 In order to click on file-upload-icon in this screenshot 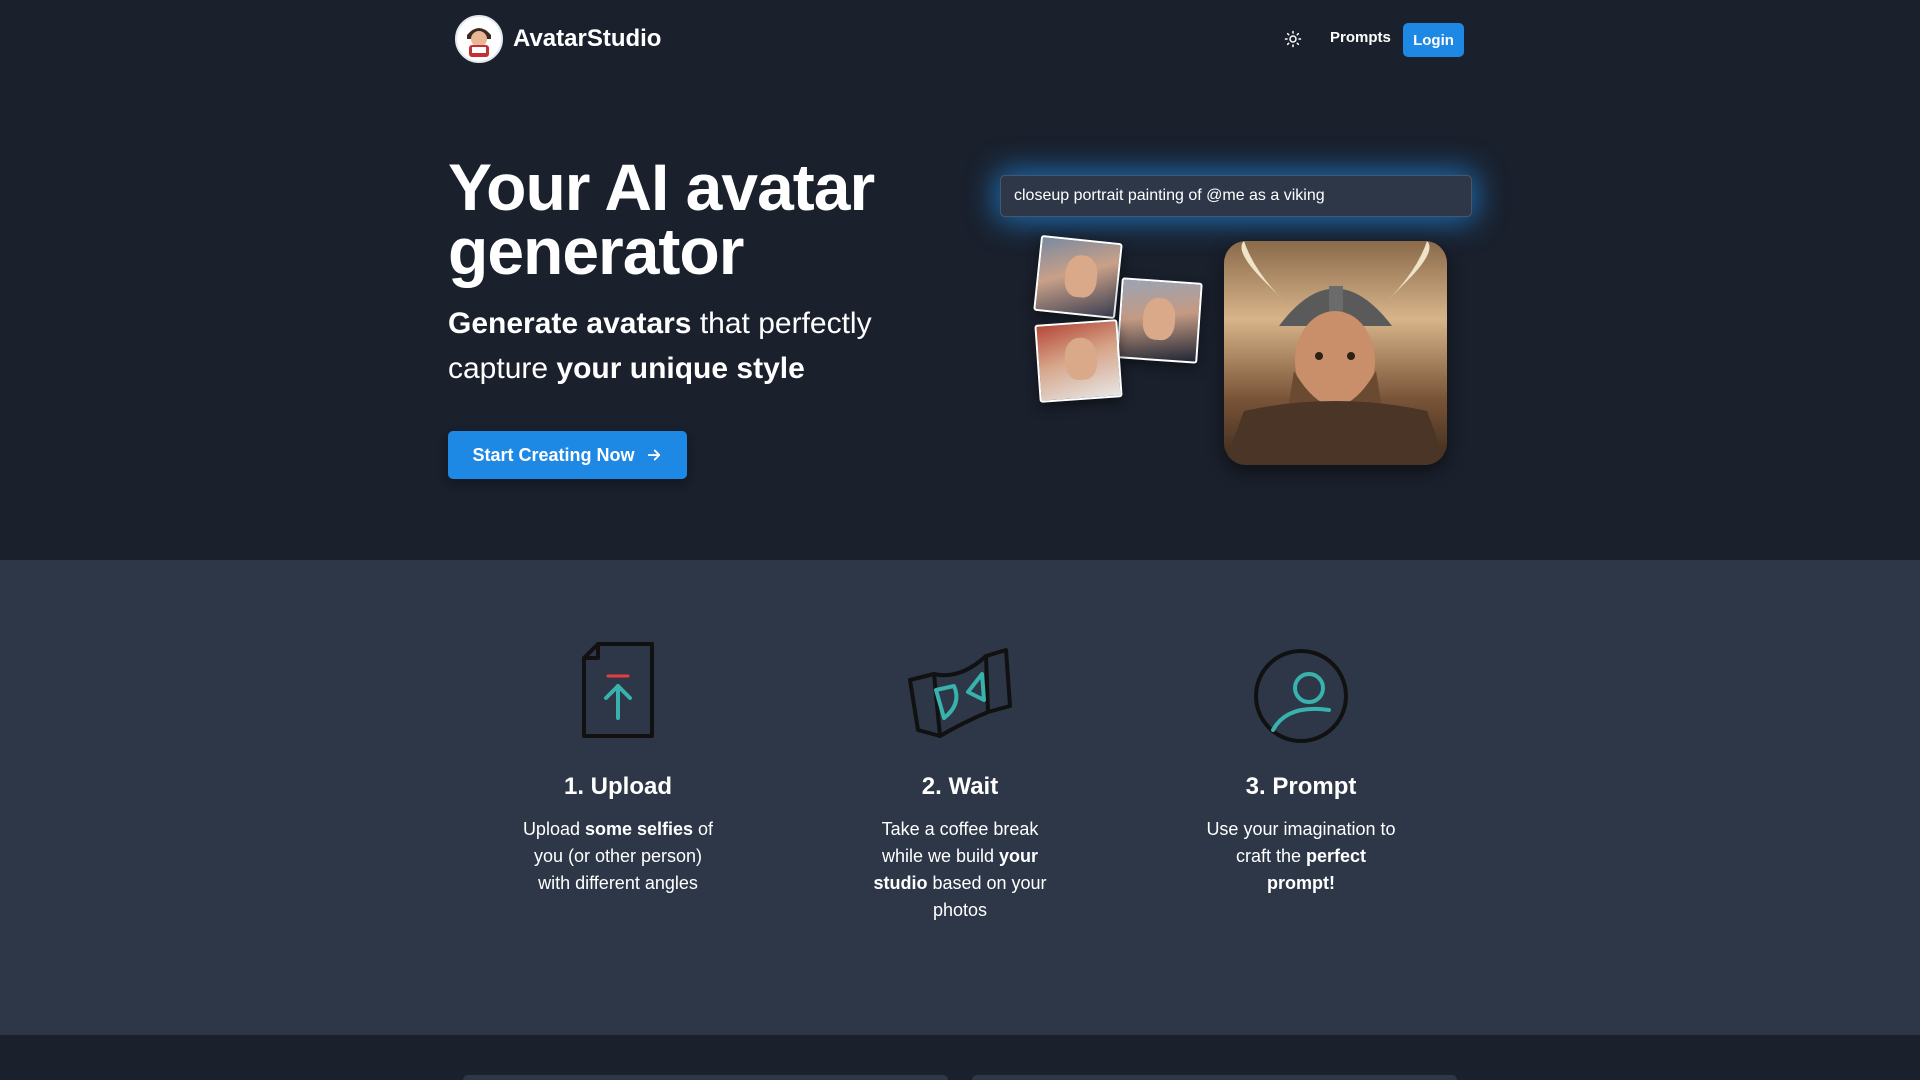, I will do `click(618, 690)`.